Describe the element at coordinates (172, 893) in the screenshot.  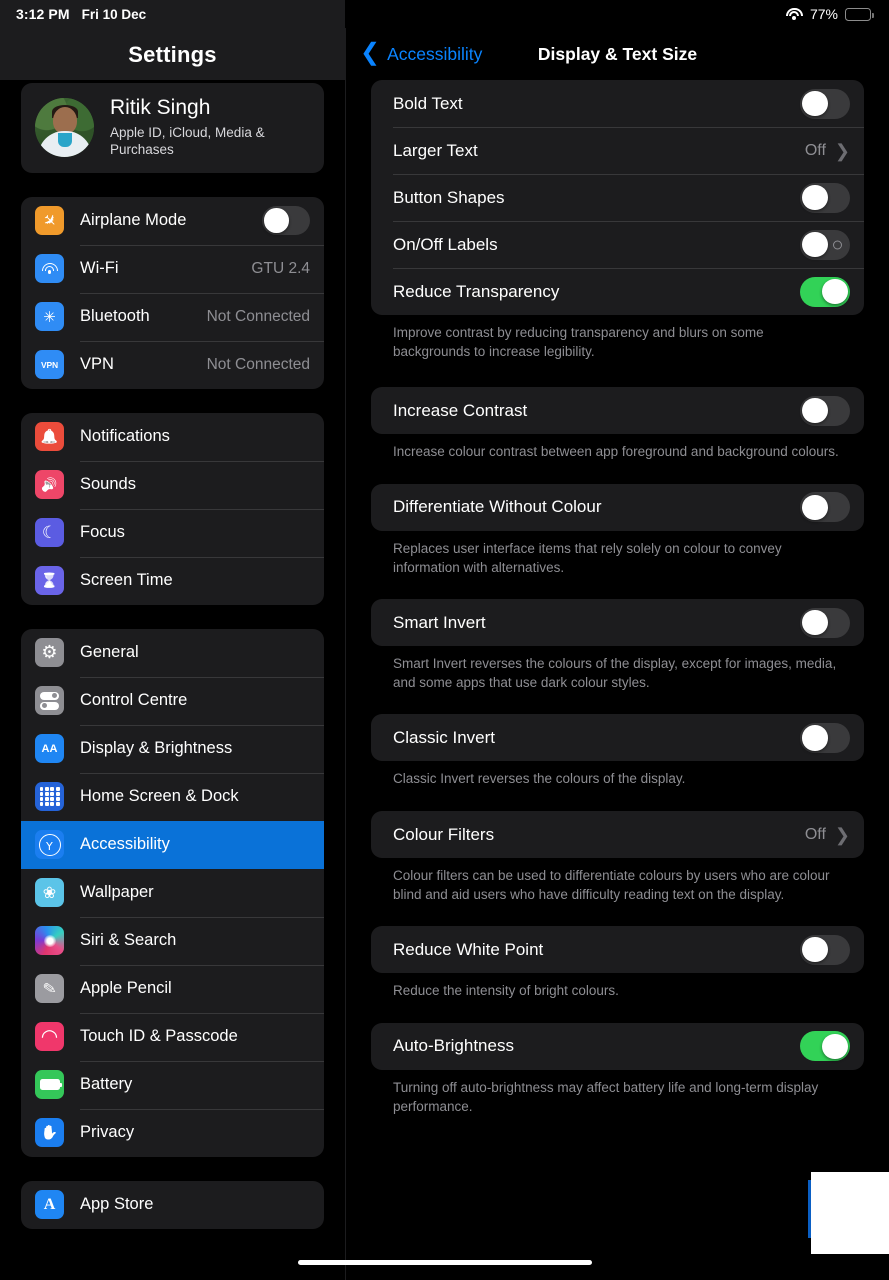
I see `sidebar-item-wallpaper: Wallpaper` at that location.